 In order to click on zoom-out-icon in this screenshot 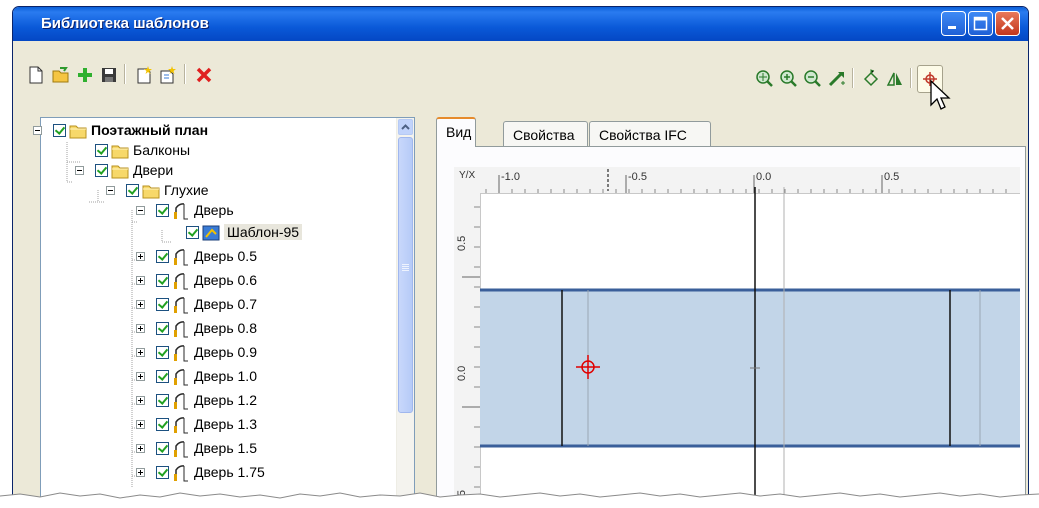, I will do `click(813, 79)`.